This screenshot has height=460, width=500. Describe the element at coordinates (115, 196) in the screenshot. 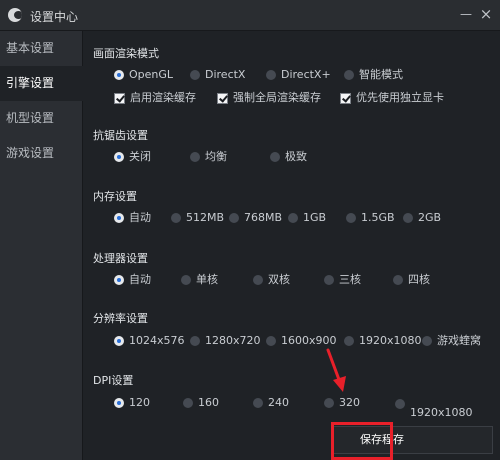

I see `memory-title: 内存设置` at that location.